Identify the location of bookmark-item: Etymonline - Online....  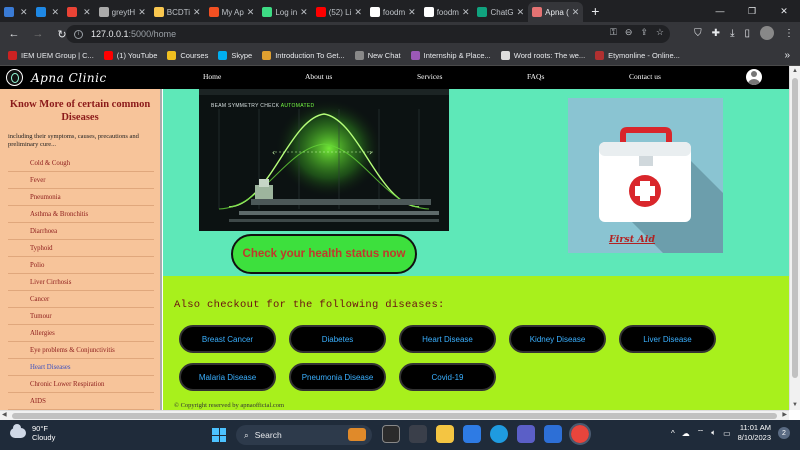
(637, 55).